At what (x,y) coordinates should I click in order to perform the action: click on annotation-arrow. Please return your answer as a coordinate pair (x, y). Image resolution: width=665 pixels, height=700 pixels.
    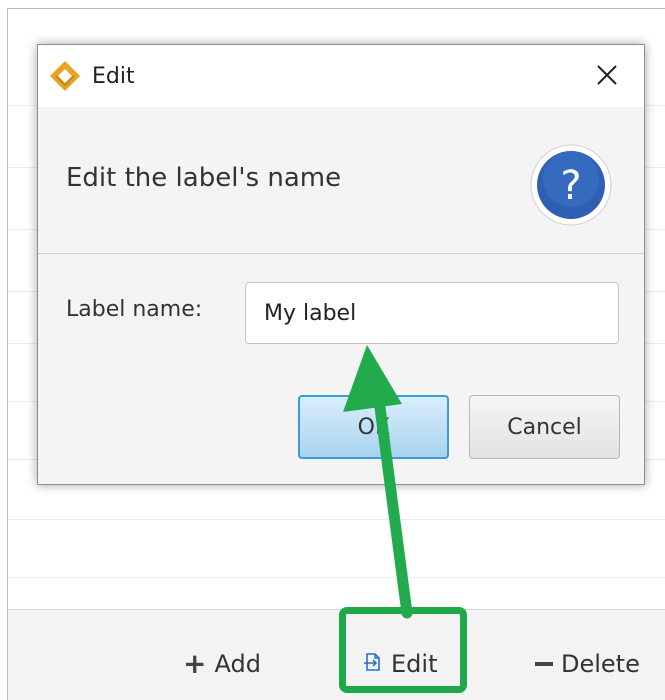
    Looking at the image, I should click on (378, 482).